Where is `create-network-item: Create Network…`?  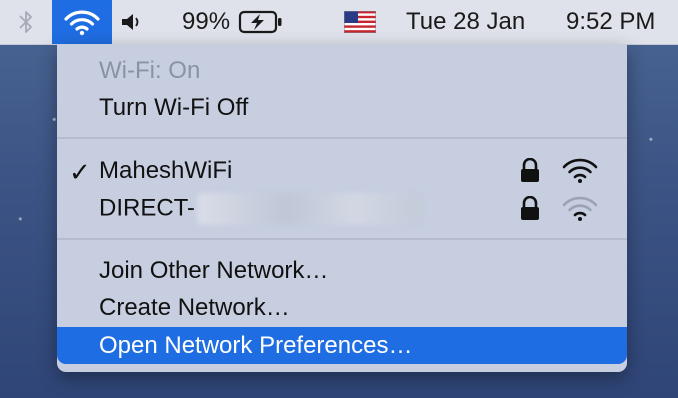
create-network-item: Create Network… is located at coordinates (342, 307).